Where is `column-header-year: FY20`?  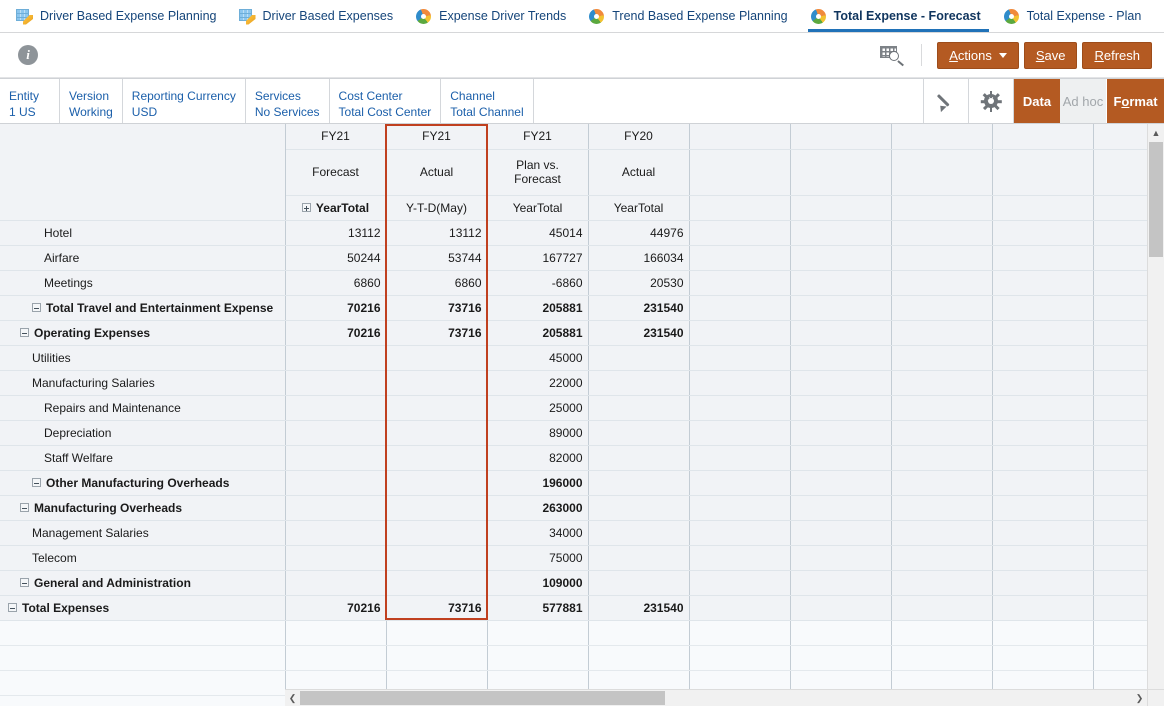 column-header-year: FY20 is located at coordinates (639, 137).